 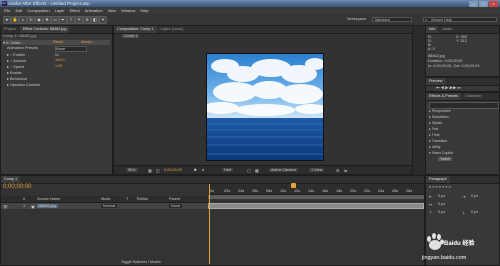 What do you see at coordinates (5, 206) in the screenshot?
I see `eye-icon: 👁` at bounding box center [5, 206].